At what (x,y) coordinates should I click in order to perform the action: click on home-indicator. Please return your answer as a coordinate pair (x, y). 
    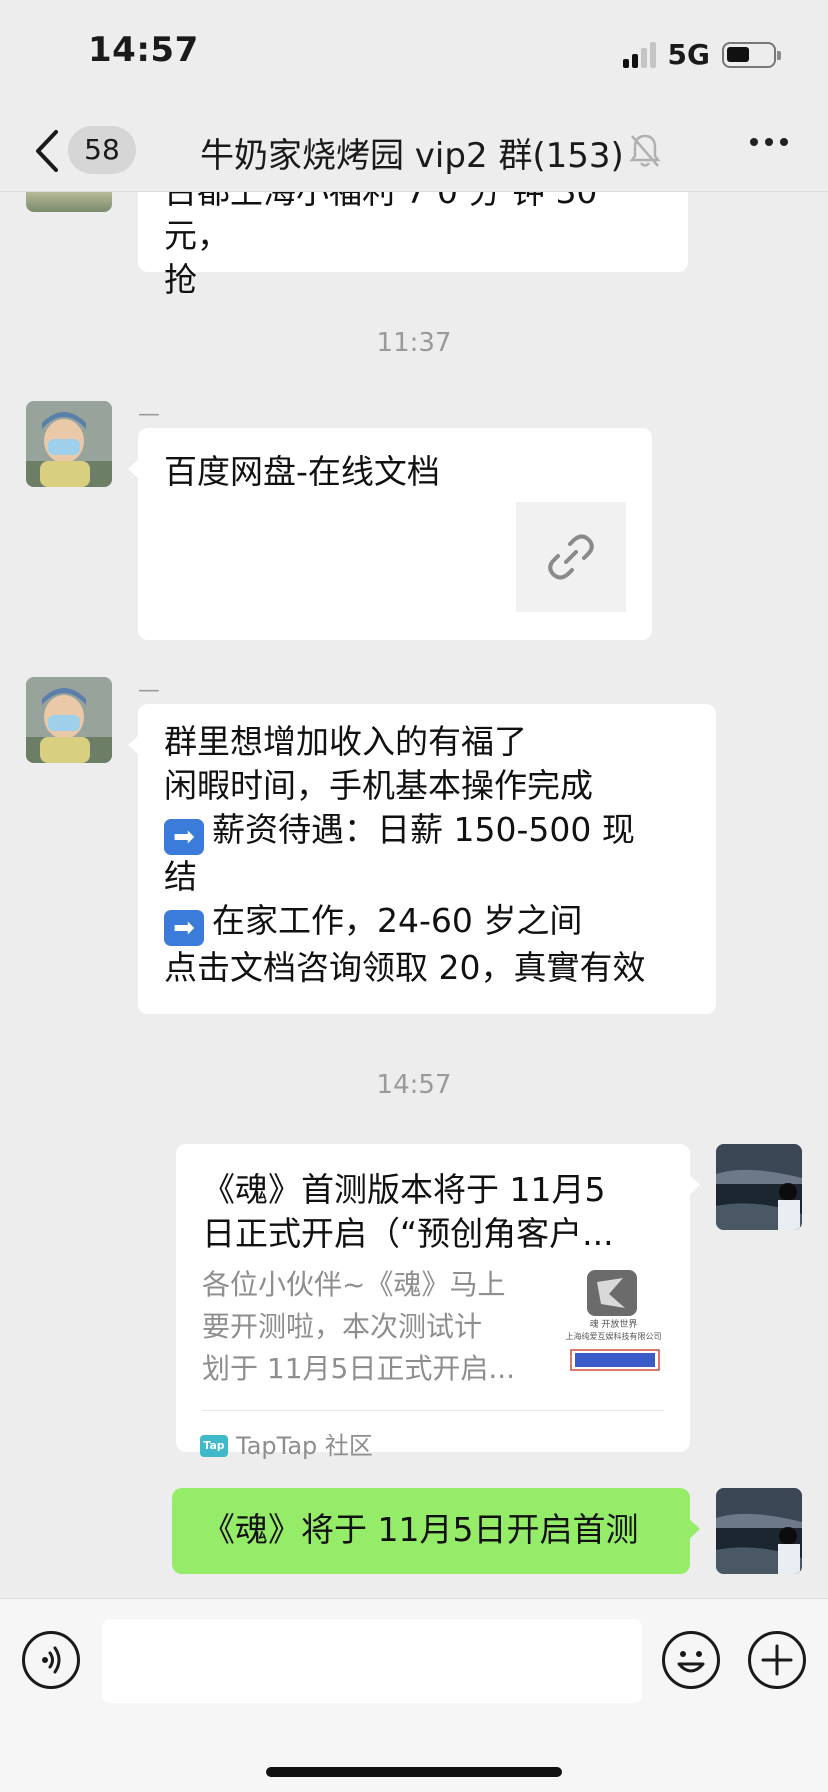
    Looking at the image, I should click on (414, 1772).